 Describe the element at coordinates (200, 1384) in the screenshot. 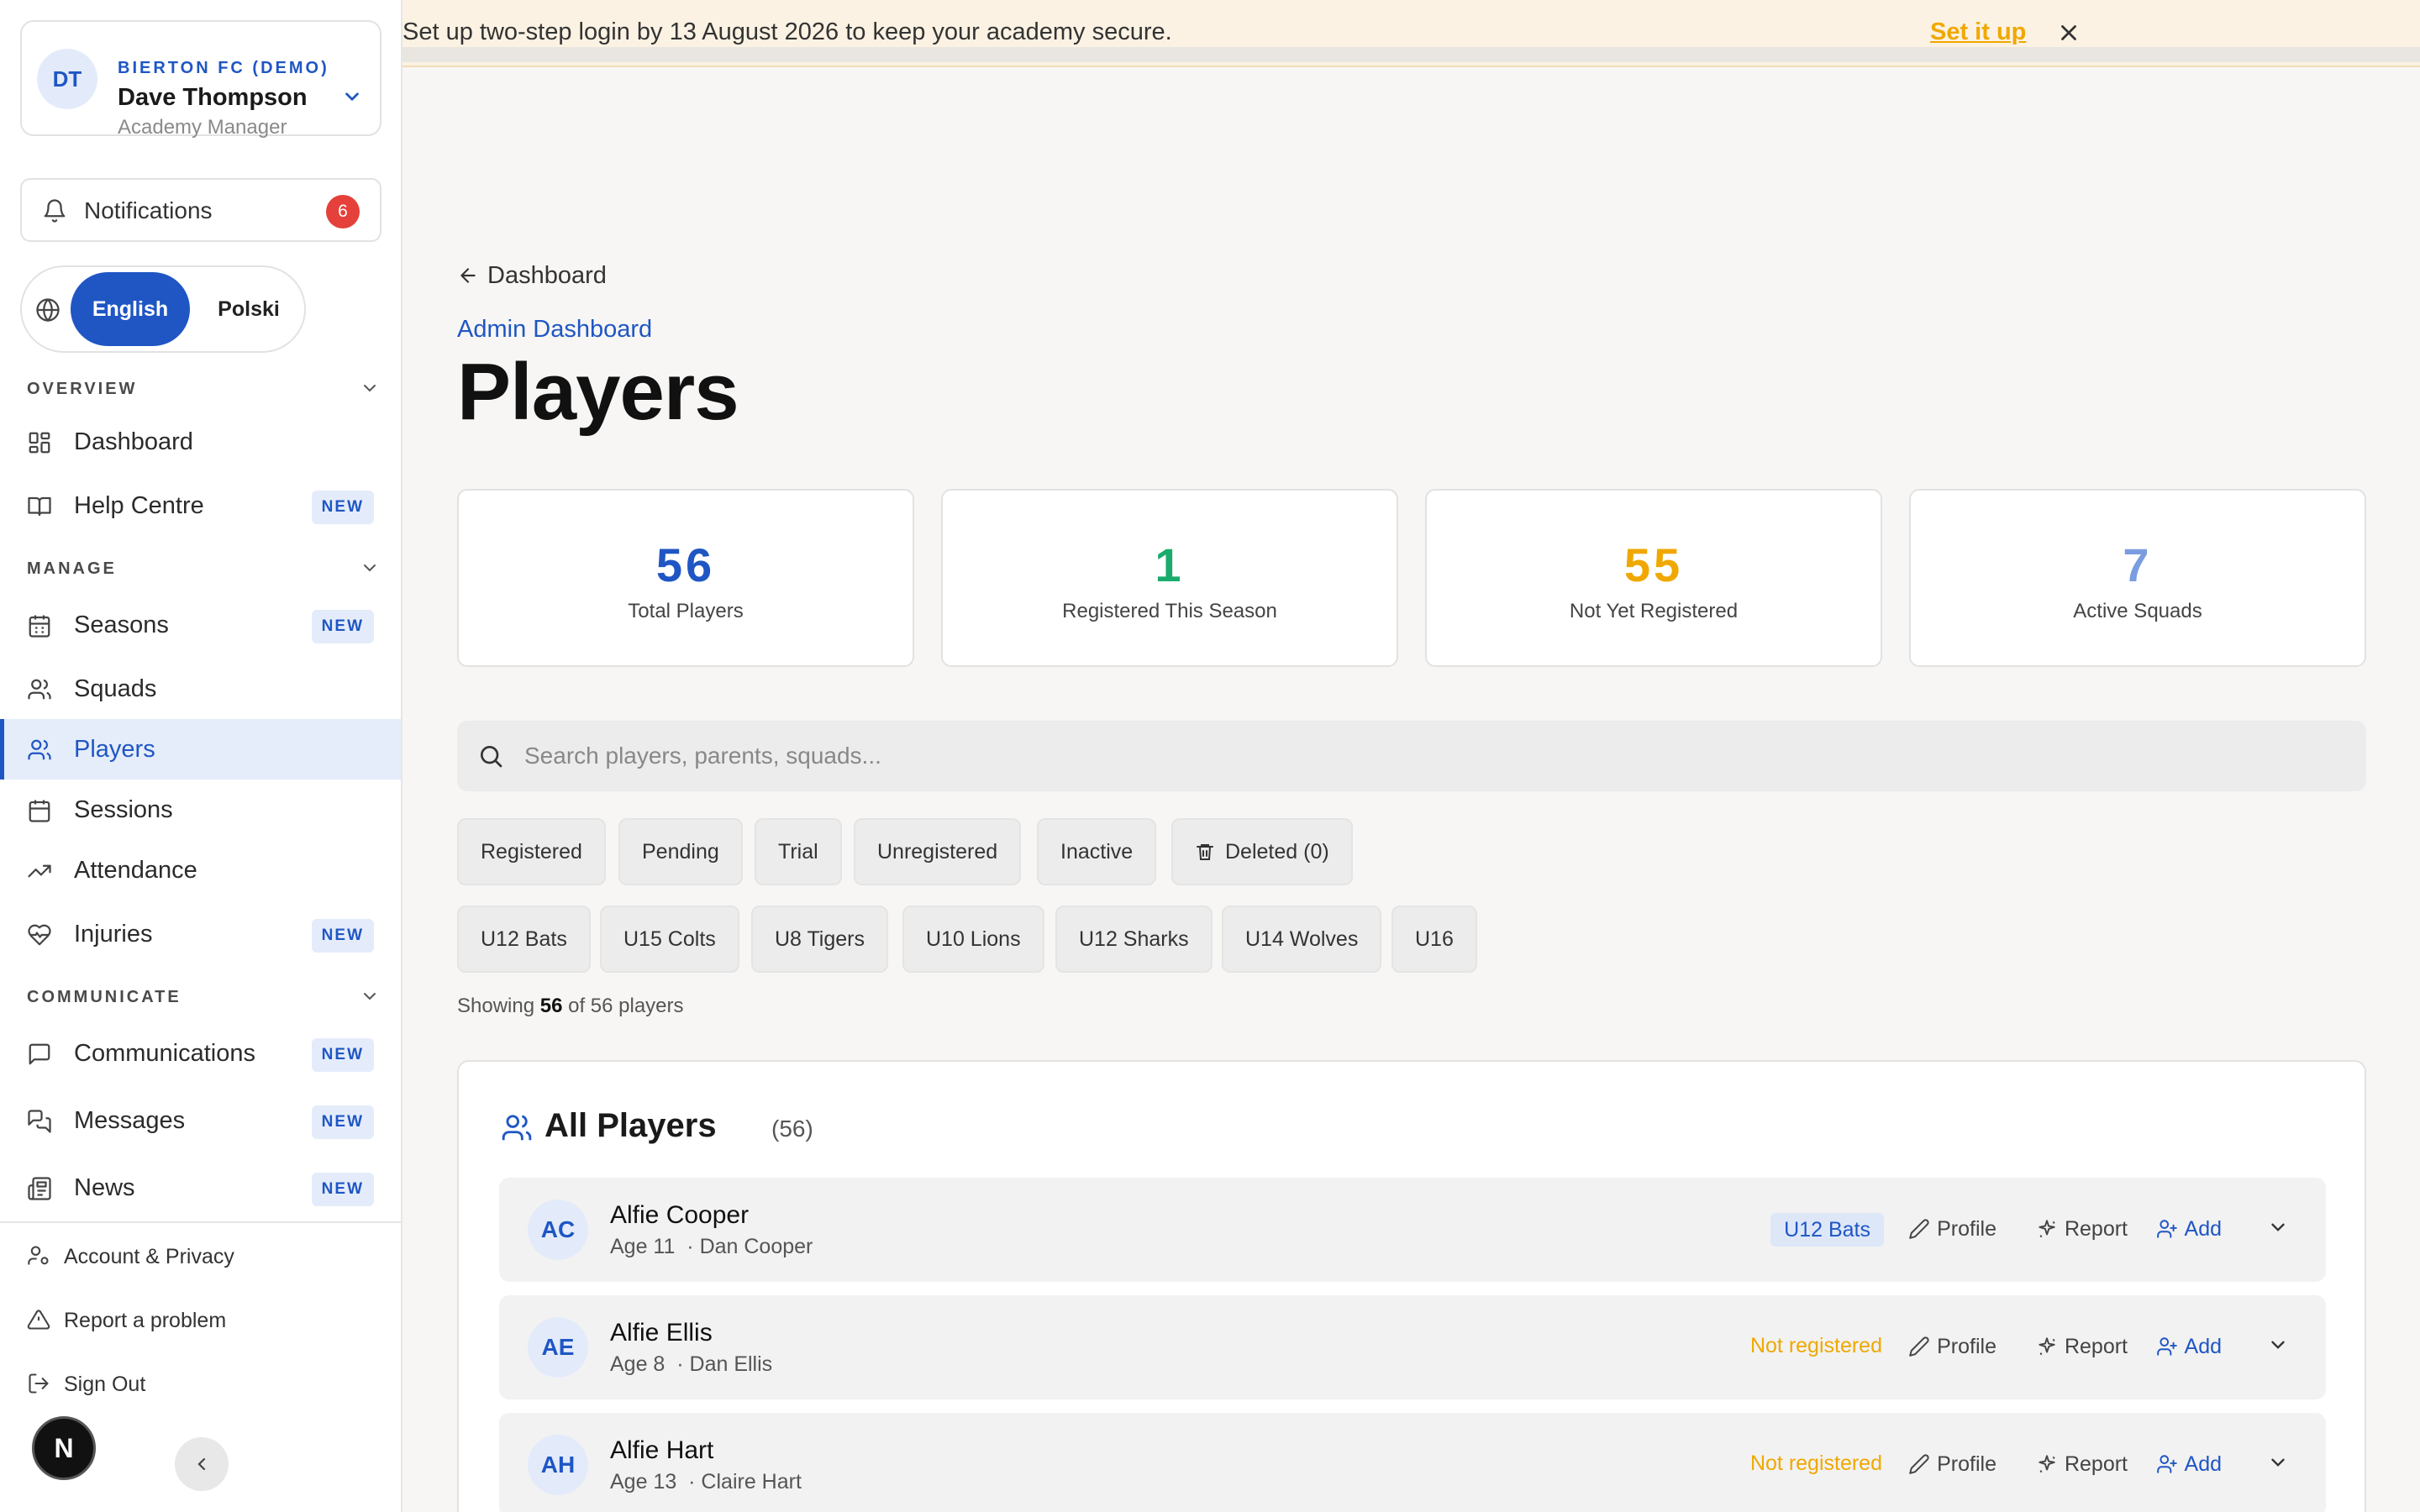

I see `sign-out-button: Sign Out` at that location.